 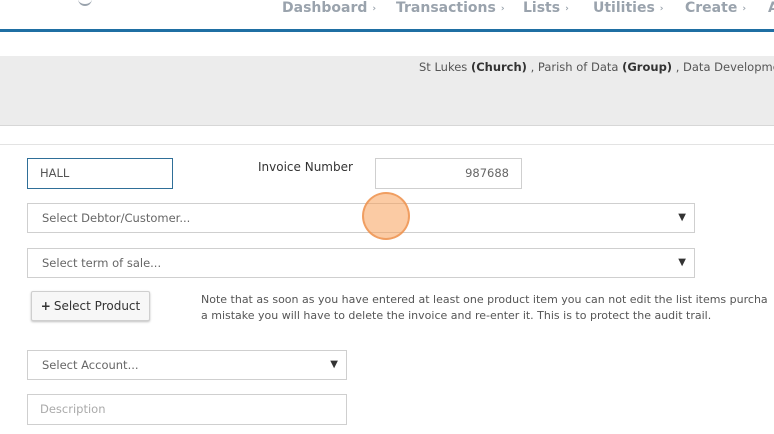 What do you see at coordinates (97, 306) in the screenshot?
I see `select-product-label: Select Product` at bounding box center [97, 306].